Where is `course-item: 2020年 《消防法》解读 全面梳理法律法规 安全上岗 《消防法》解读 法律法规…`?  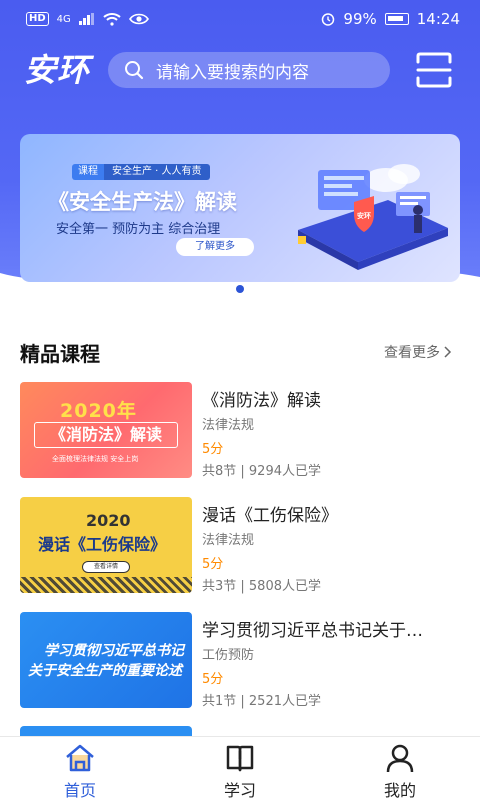 course-item: 2020年 《消防法》解读 全面梳理法律法规 安全上岗 《消防法》解读 法律法规… is located at coordinates (240, 430).